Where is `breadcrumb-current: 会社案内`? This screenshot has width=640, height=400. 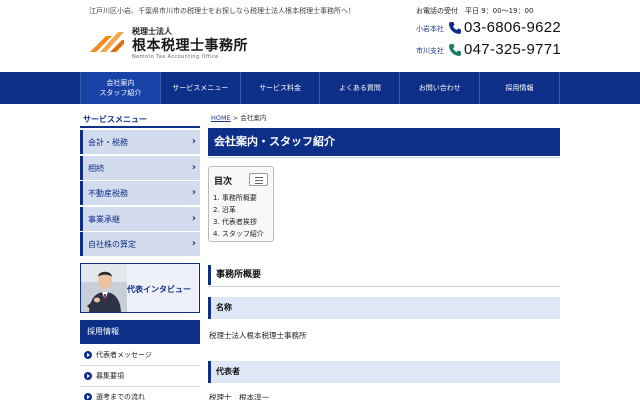 breadcrumb-current: 会社案内 is located at coordinates (253, 118).